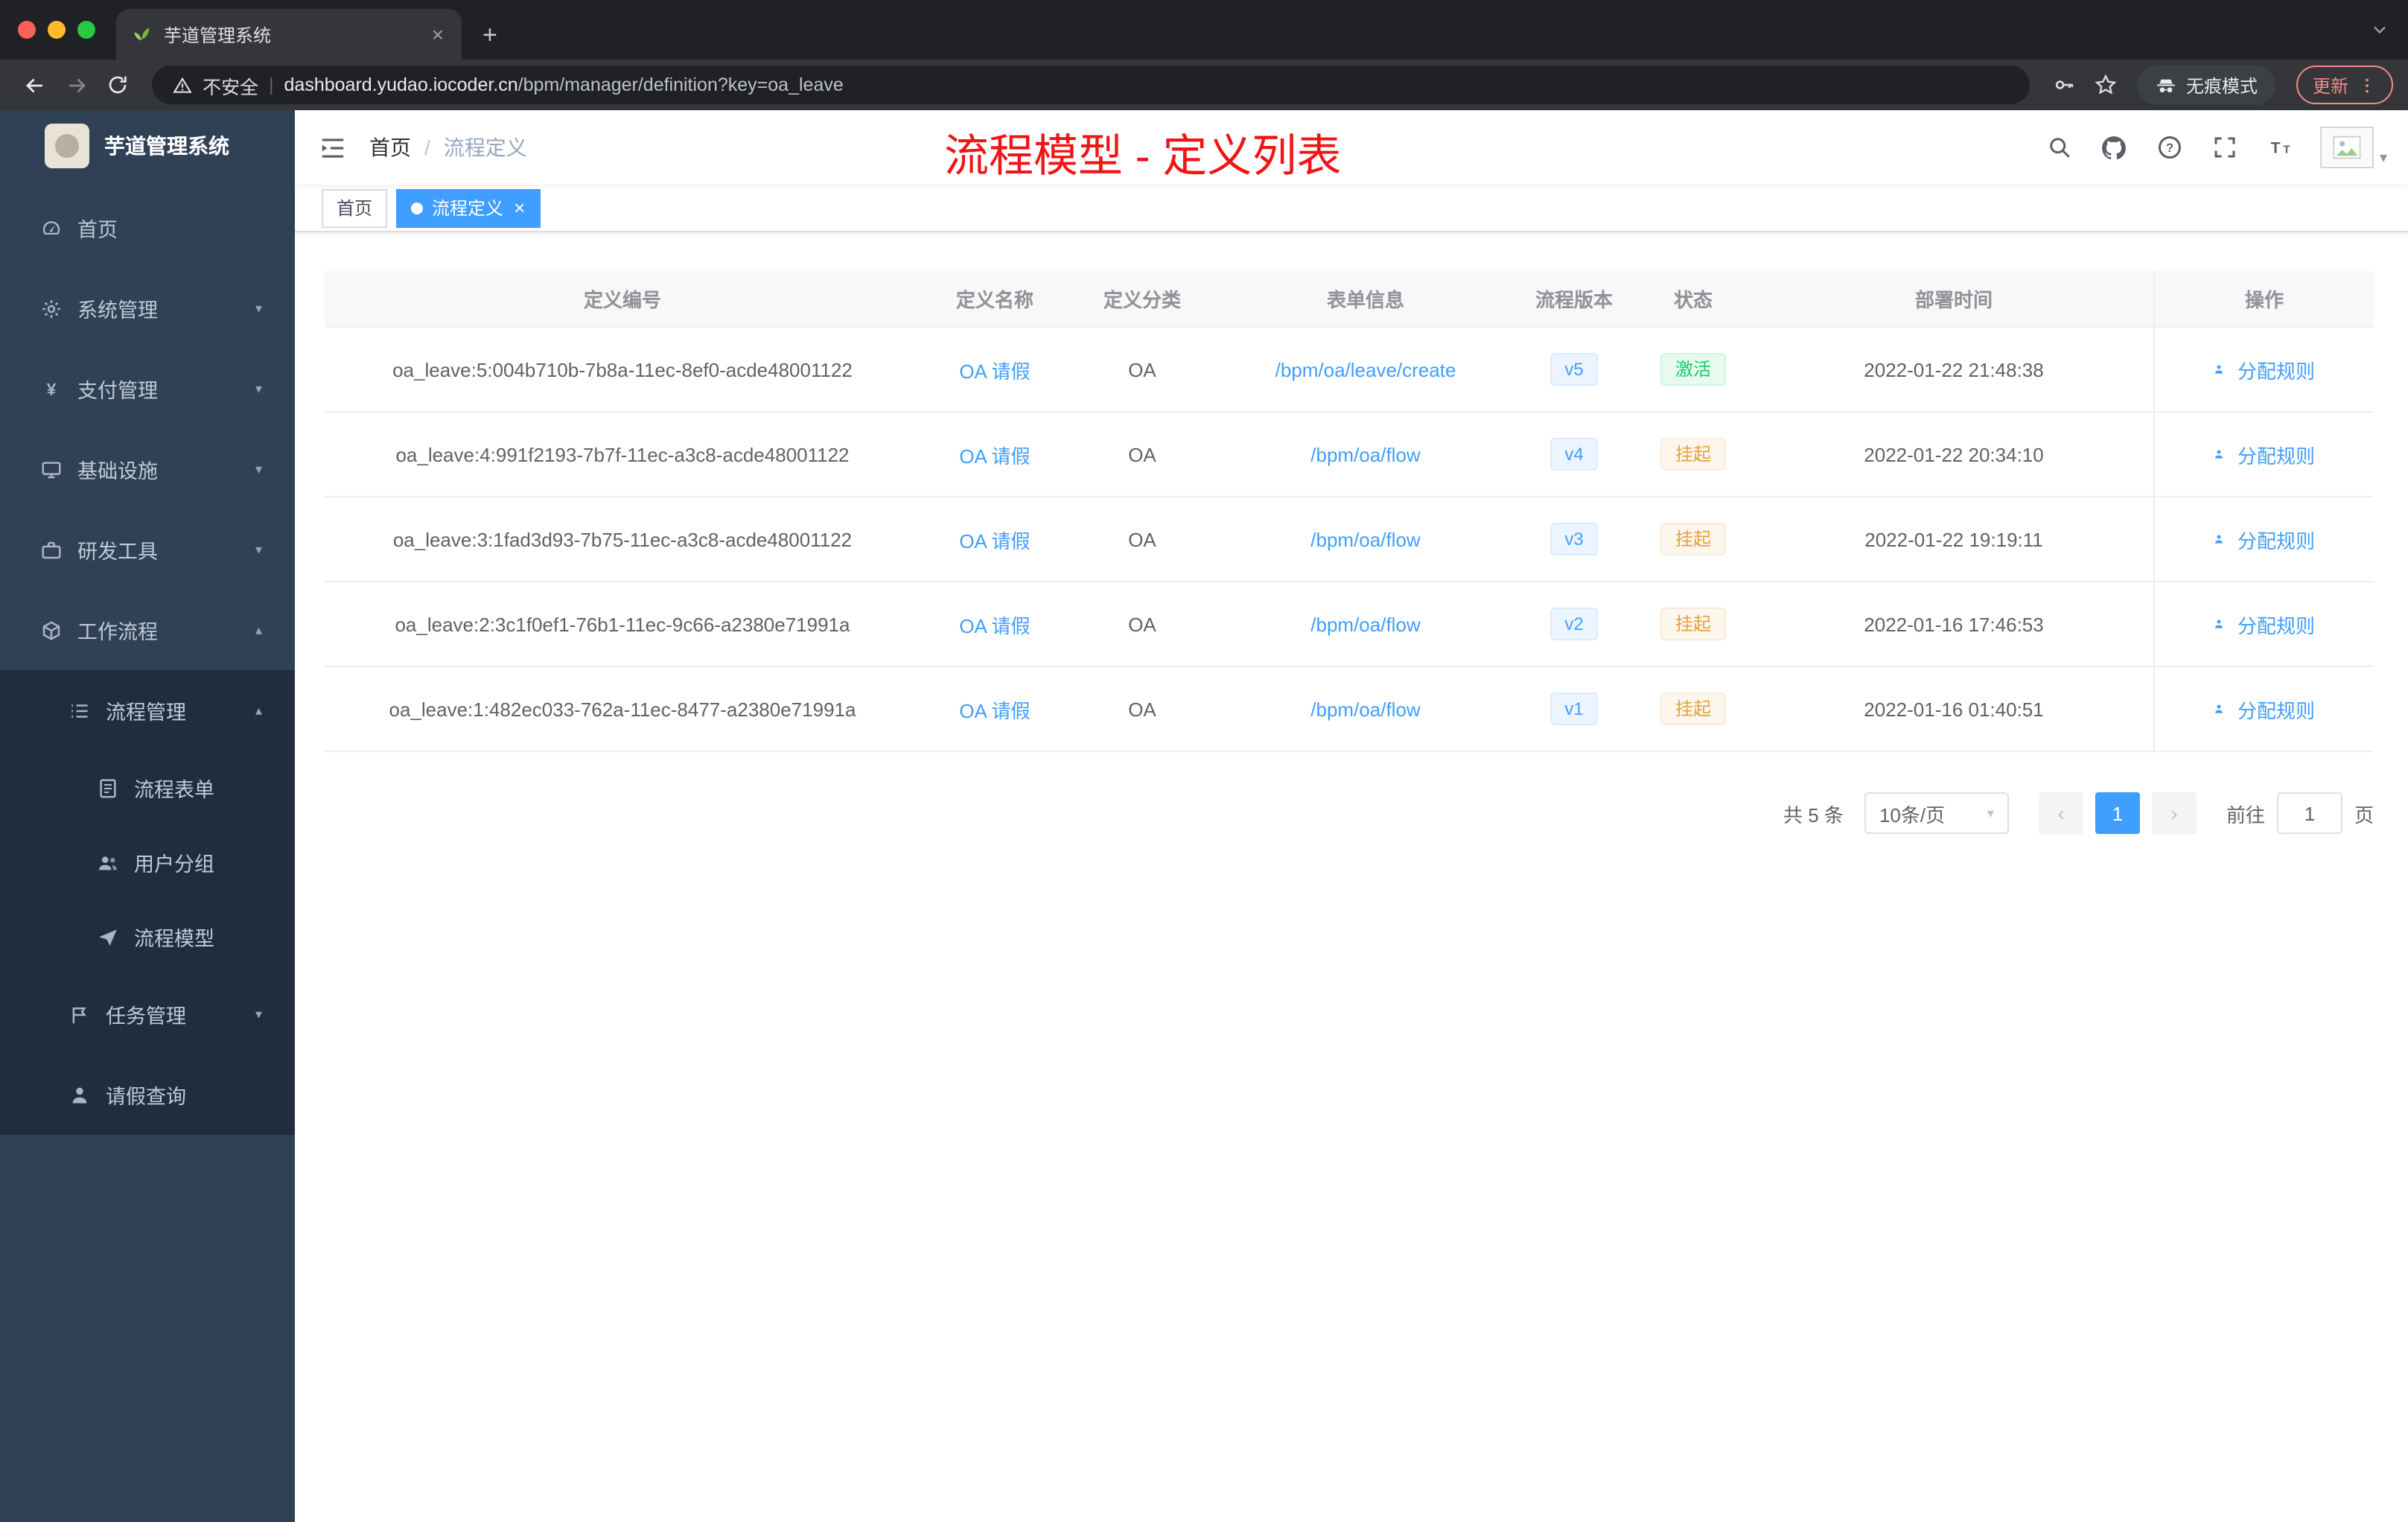 The width and height of the screenshot is (2408, 1522). Describe the element at coordinates (2353, 147) in the screenshot. I see `user-avatar: ▾` at that location.